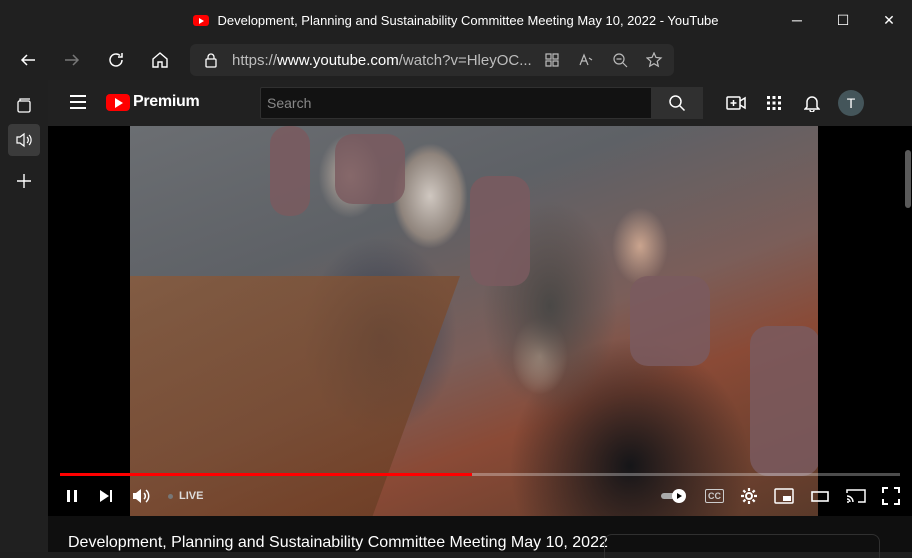  What do you see at coordinates (736, 103) in the screenshot?
I see `create-icon` at bounding box center [736, 103].